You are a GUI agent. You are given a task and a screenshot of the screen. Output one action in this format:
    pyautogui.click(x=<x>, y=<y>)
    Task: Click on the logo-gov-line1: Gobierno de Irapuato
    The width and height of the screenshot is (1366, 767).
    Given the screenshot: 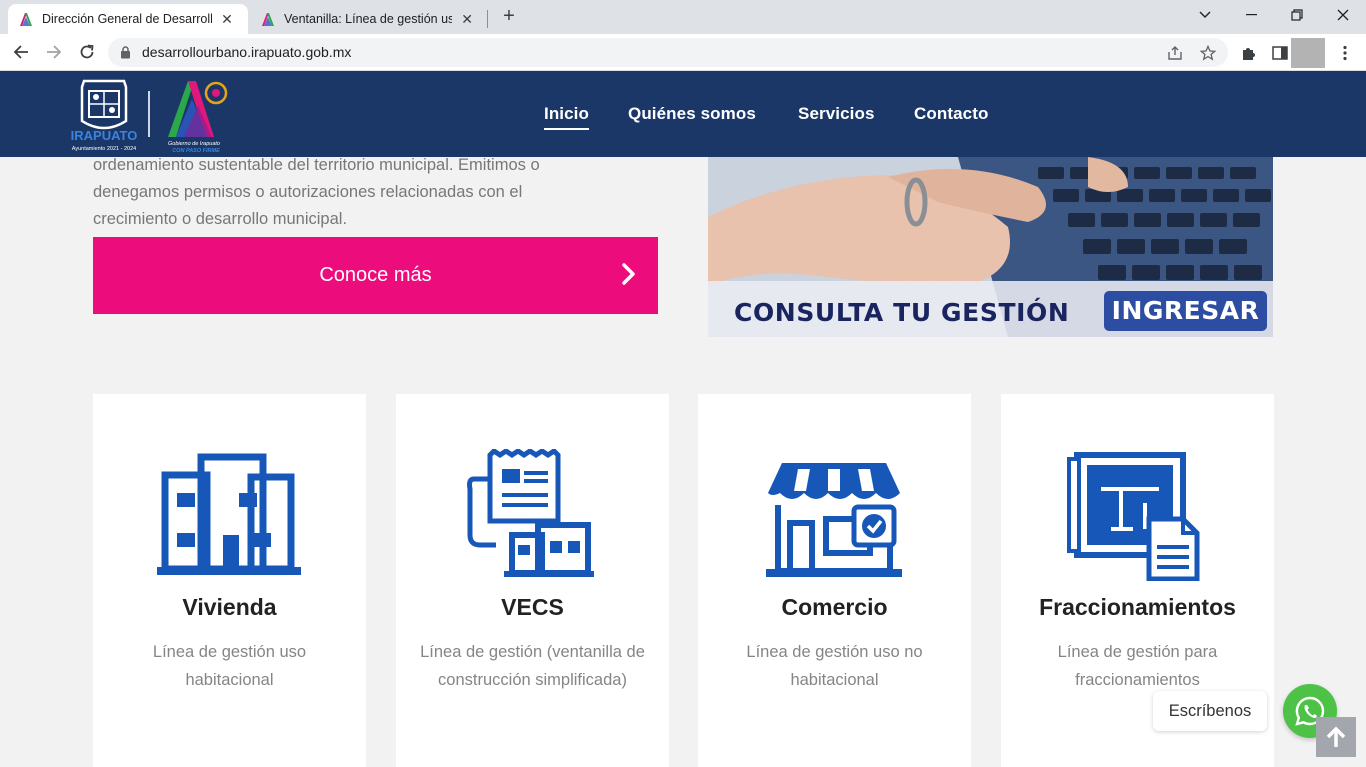 What is the action you would take?
    pyautogui.click(x=194, y=144)
    